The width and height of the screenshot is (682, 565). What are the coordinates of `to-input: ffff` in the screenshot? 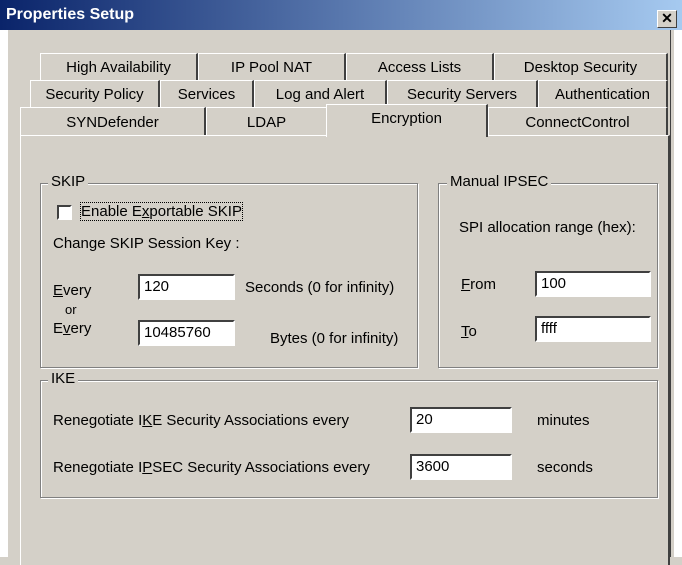 It's located at (593, 329).